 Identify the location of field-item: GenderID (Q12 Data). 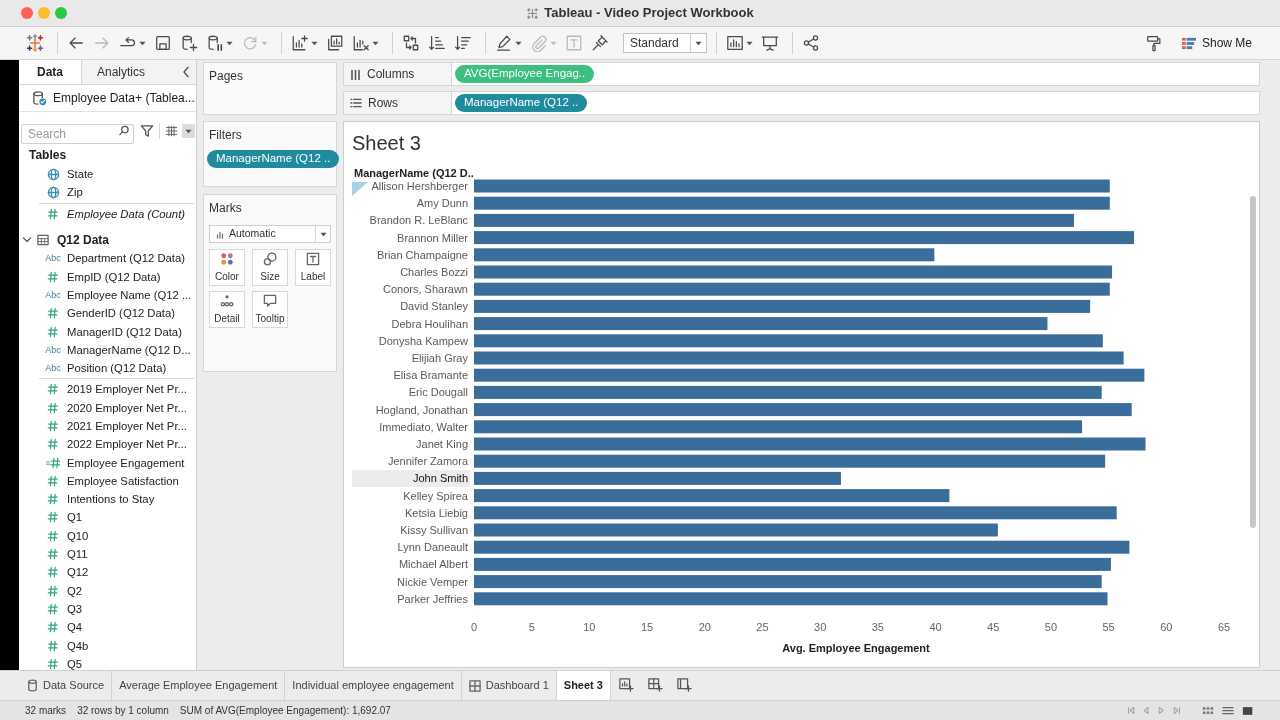
(107, 313).